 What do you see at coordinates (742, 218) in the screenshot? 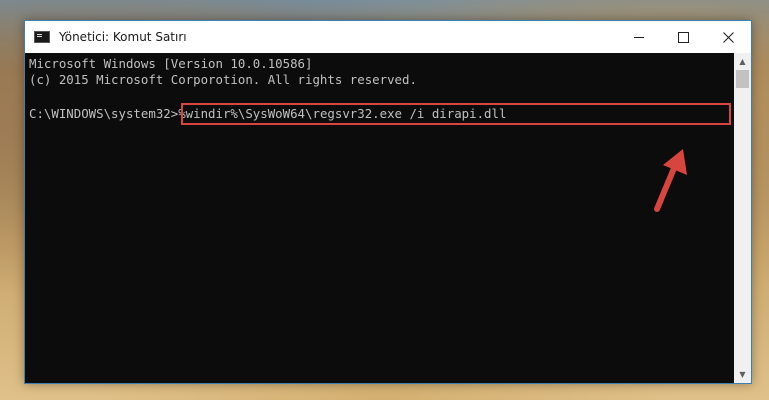
I see `vertical-scrollbar: ▲ ▼` at bounding box center [742, 218].